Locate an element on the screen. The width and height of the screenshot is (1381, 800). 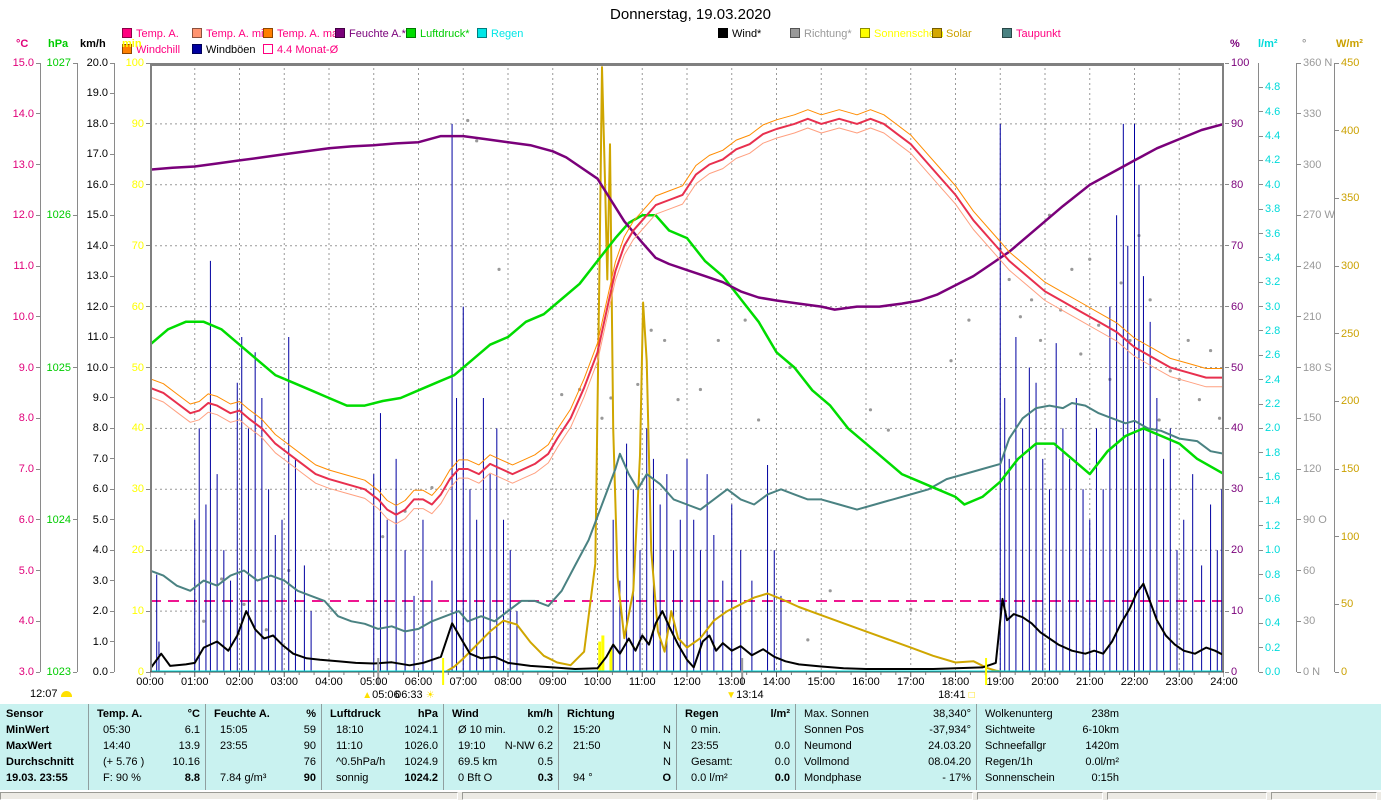
windspeed-axis-tick-label: 10.0 is located at coordinates (97, 367).